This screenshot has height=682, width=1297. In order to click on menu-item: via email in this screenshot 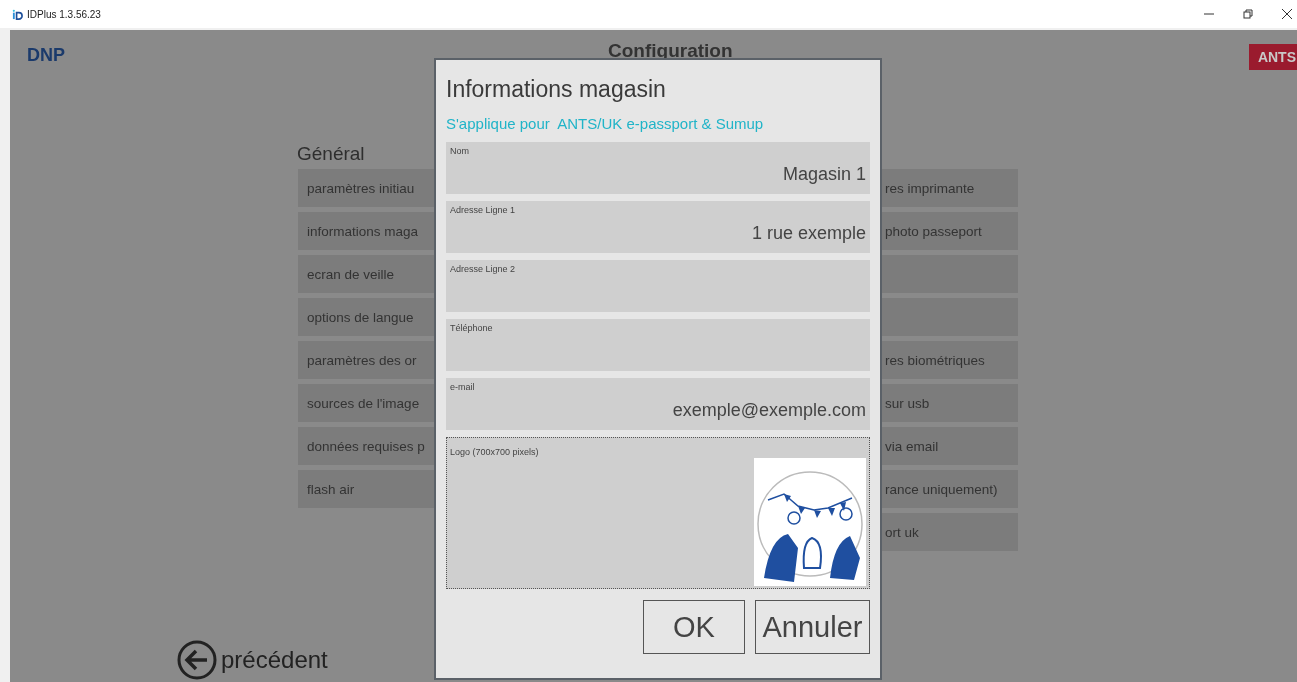, I will do `click(950, 446)`.